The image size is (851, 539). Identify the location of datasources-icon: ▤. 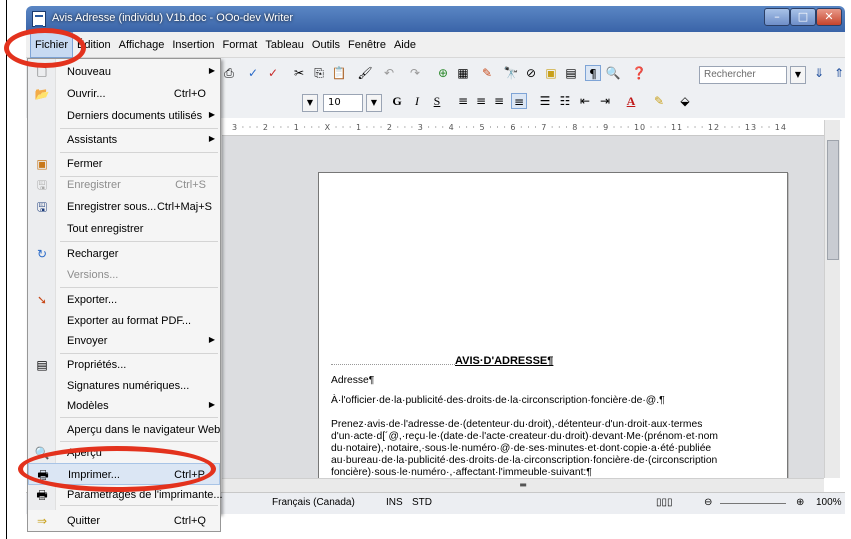
(571, 73).